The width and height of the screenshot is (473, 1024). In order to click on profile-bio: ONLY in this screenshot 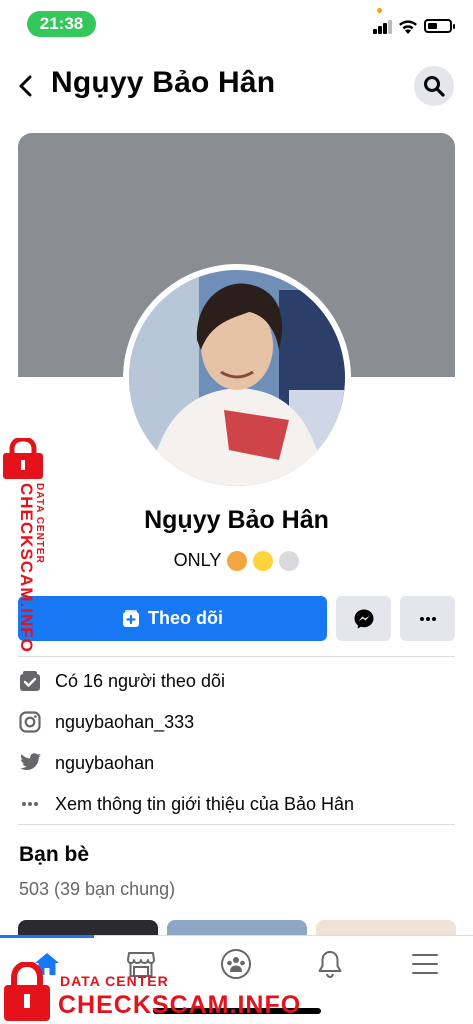, I will do `click(236, 560)`.